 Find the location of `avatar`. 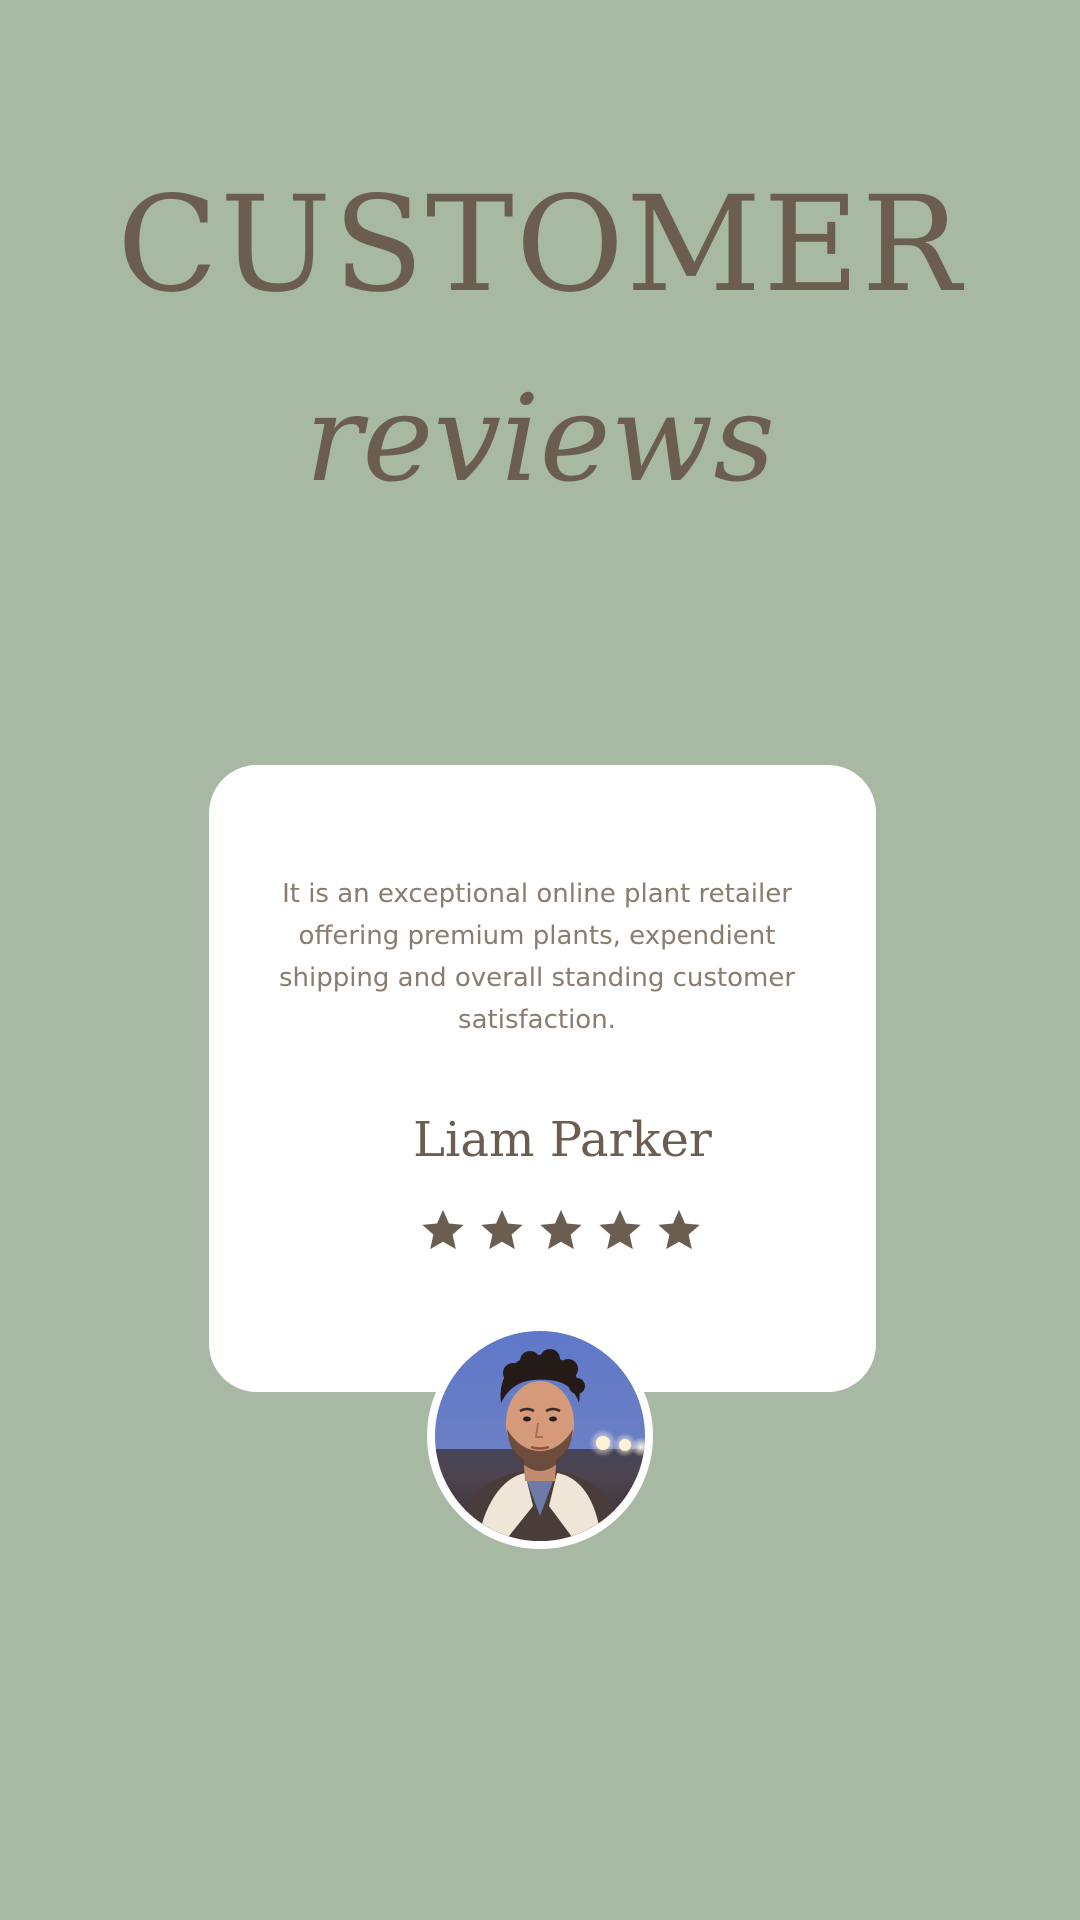

avatar is located at coordinates (540, 1436).